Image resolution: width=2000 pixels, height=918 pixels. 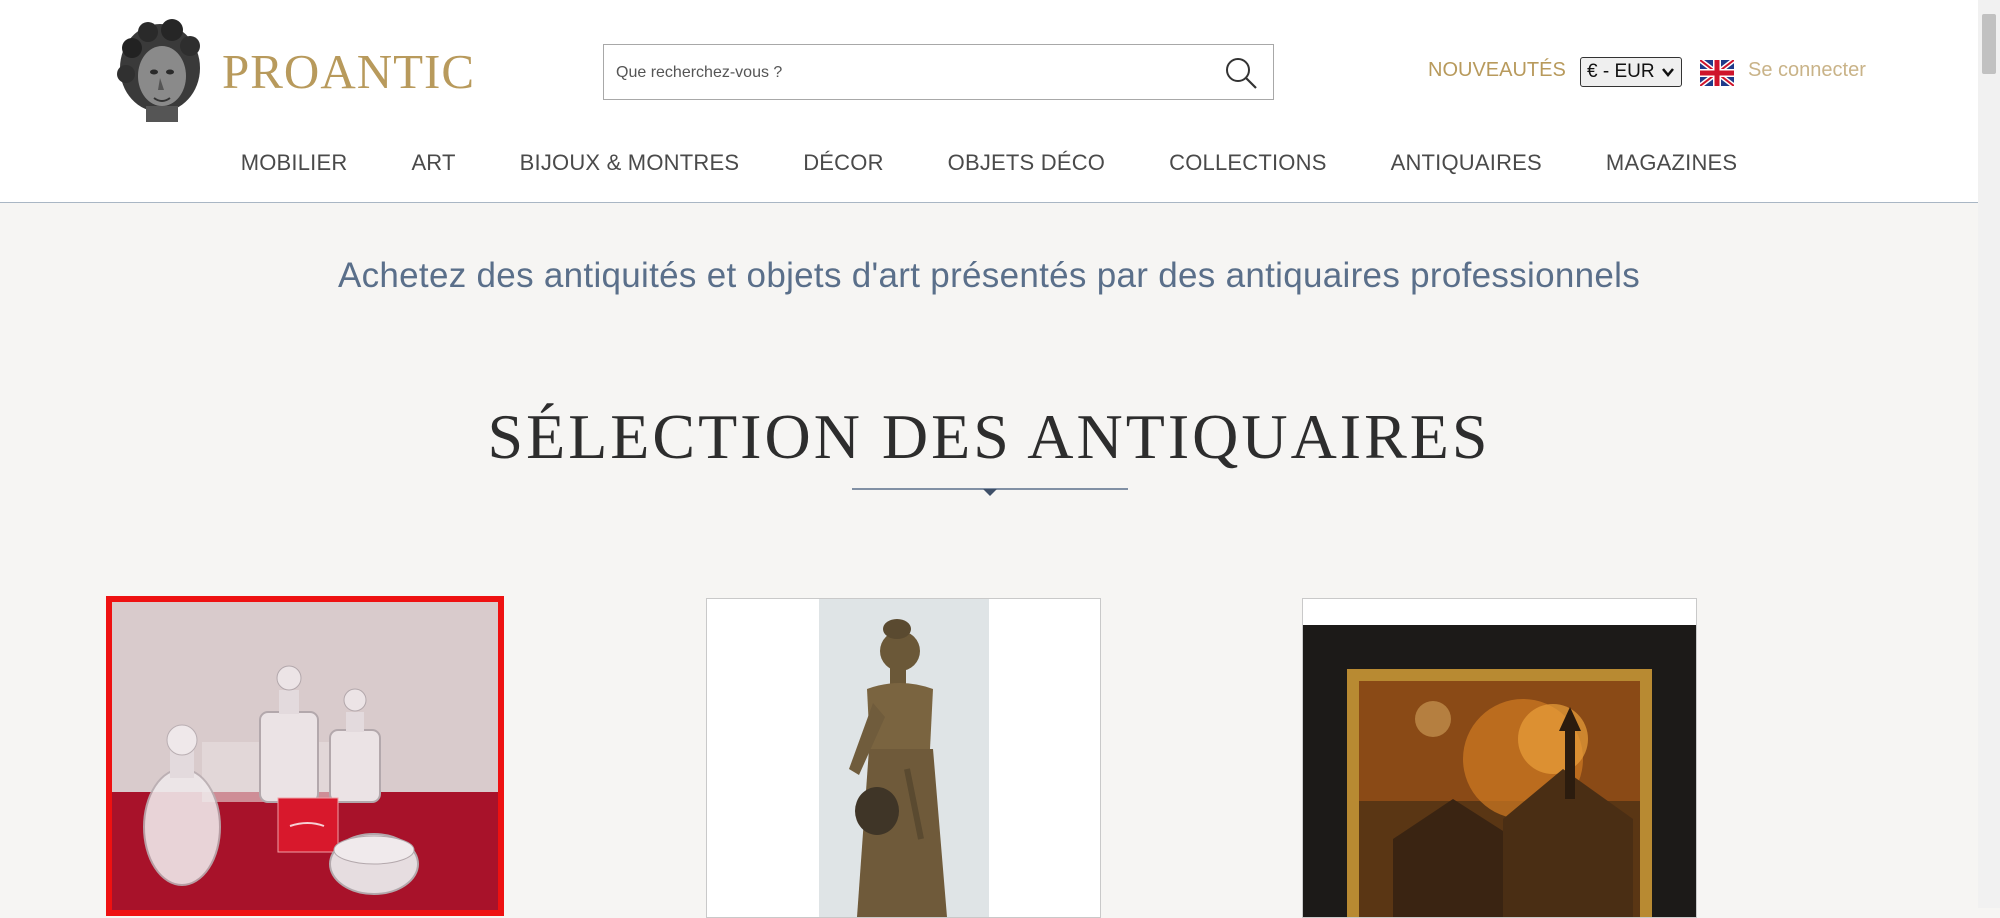 I want to click on nav-item-mobilier: MOBILIER, so click(x=294, y=165).